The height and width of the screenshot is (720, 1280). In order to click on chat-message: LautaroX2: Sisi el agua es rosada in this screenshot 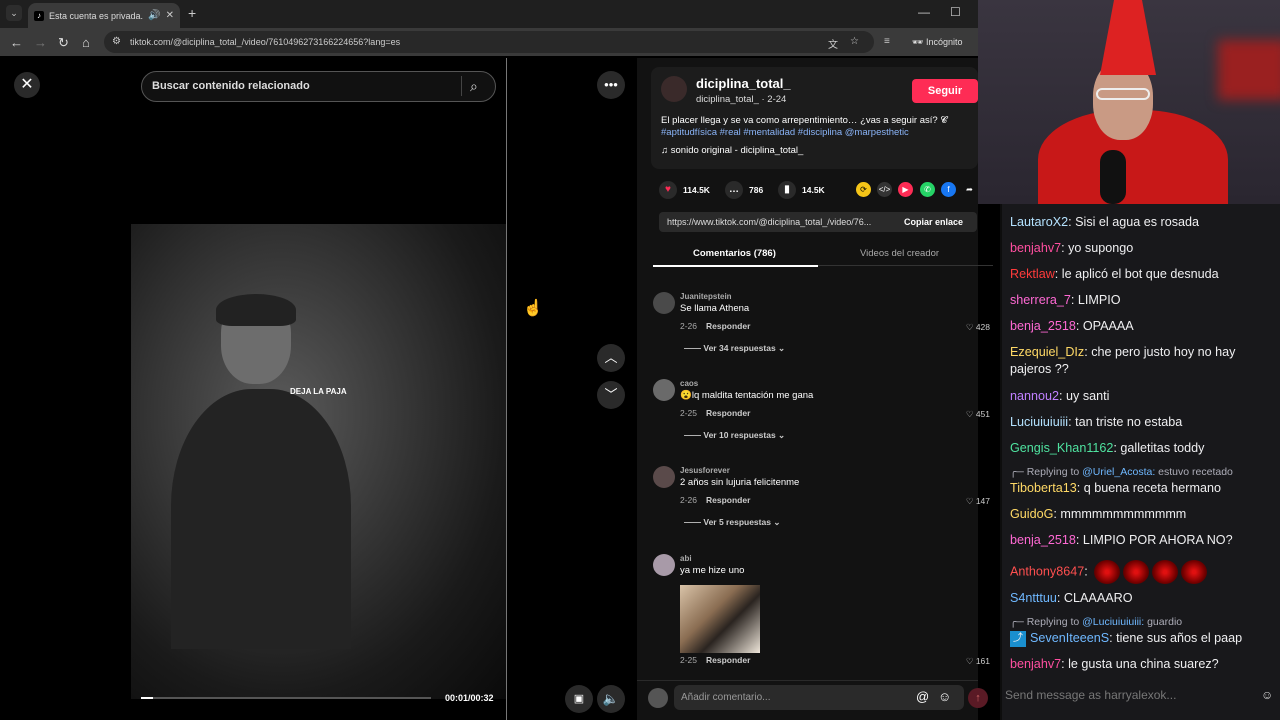, I will do `click(1105, 222)`.